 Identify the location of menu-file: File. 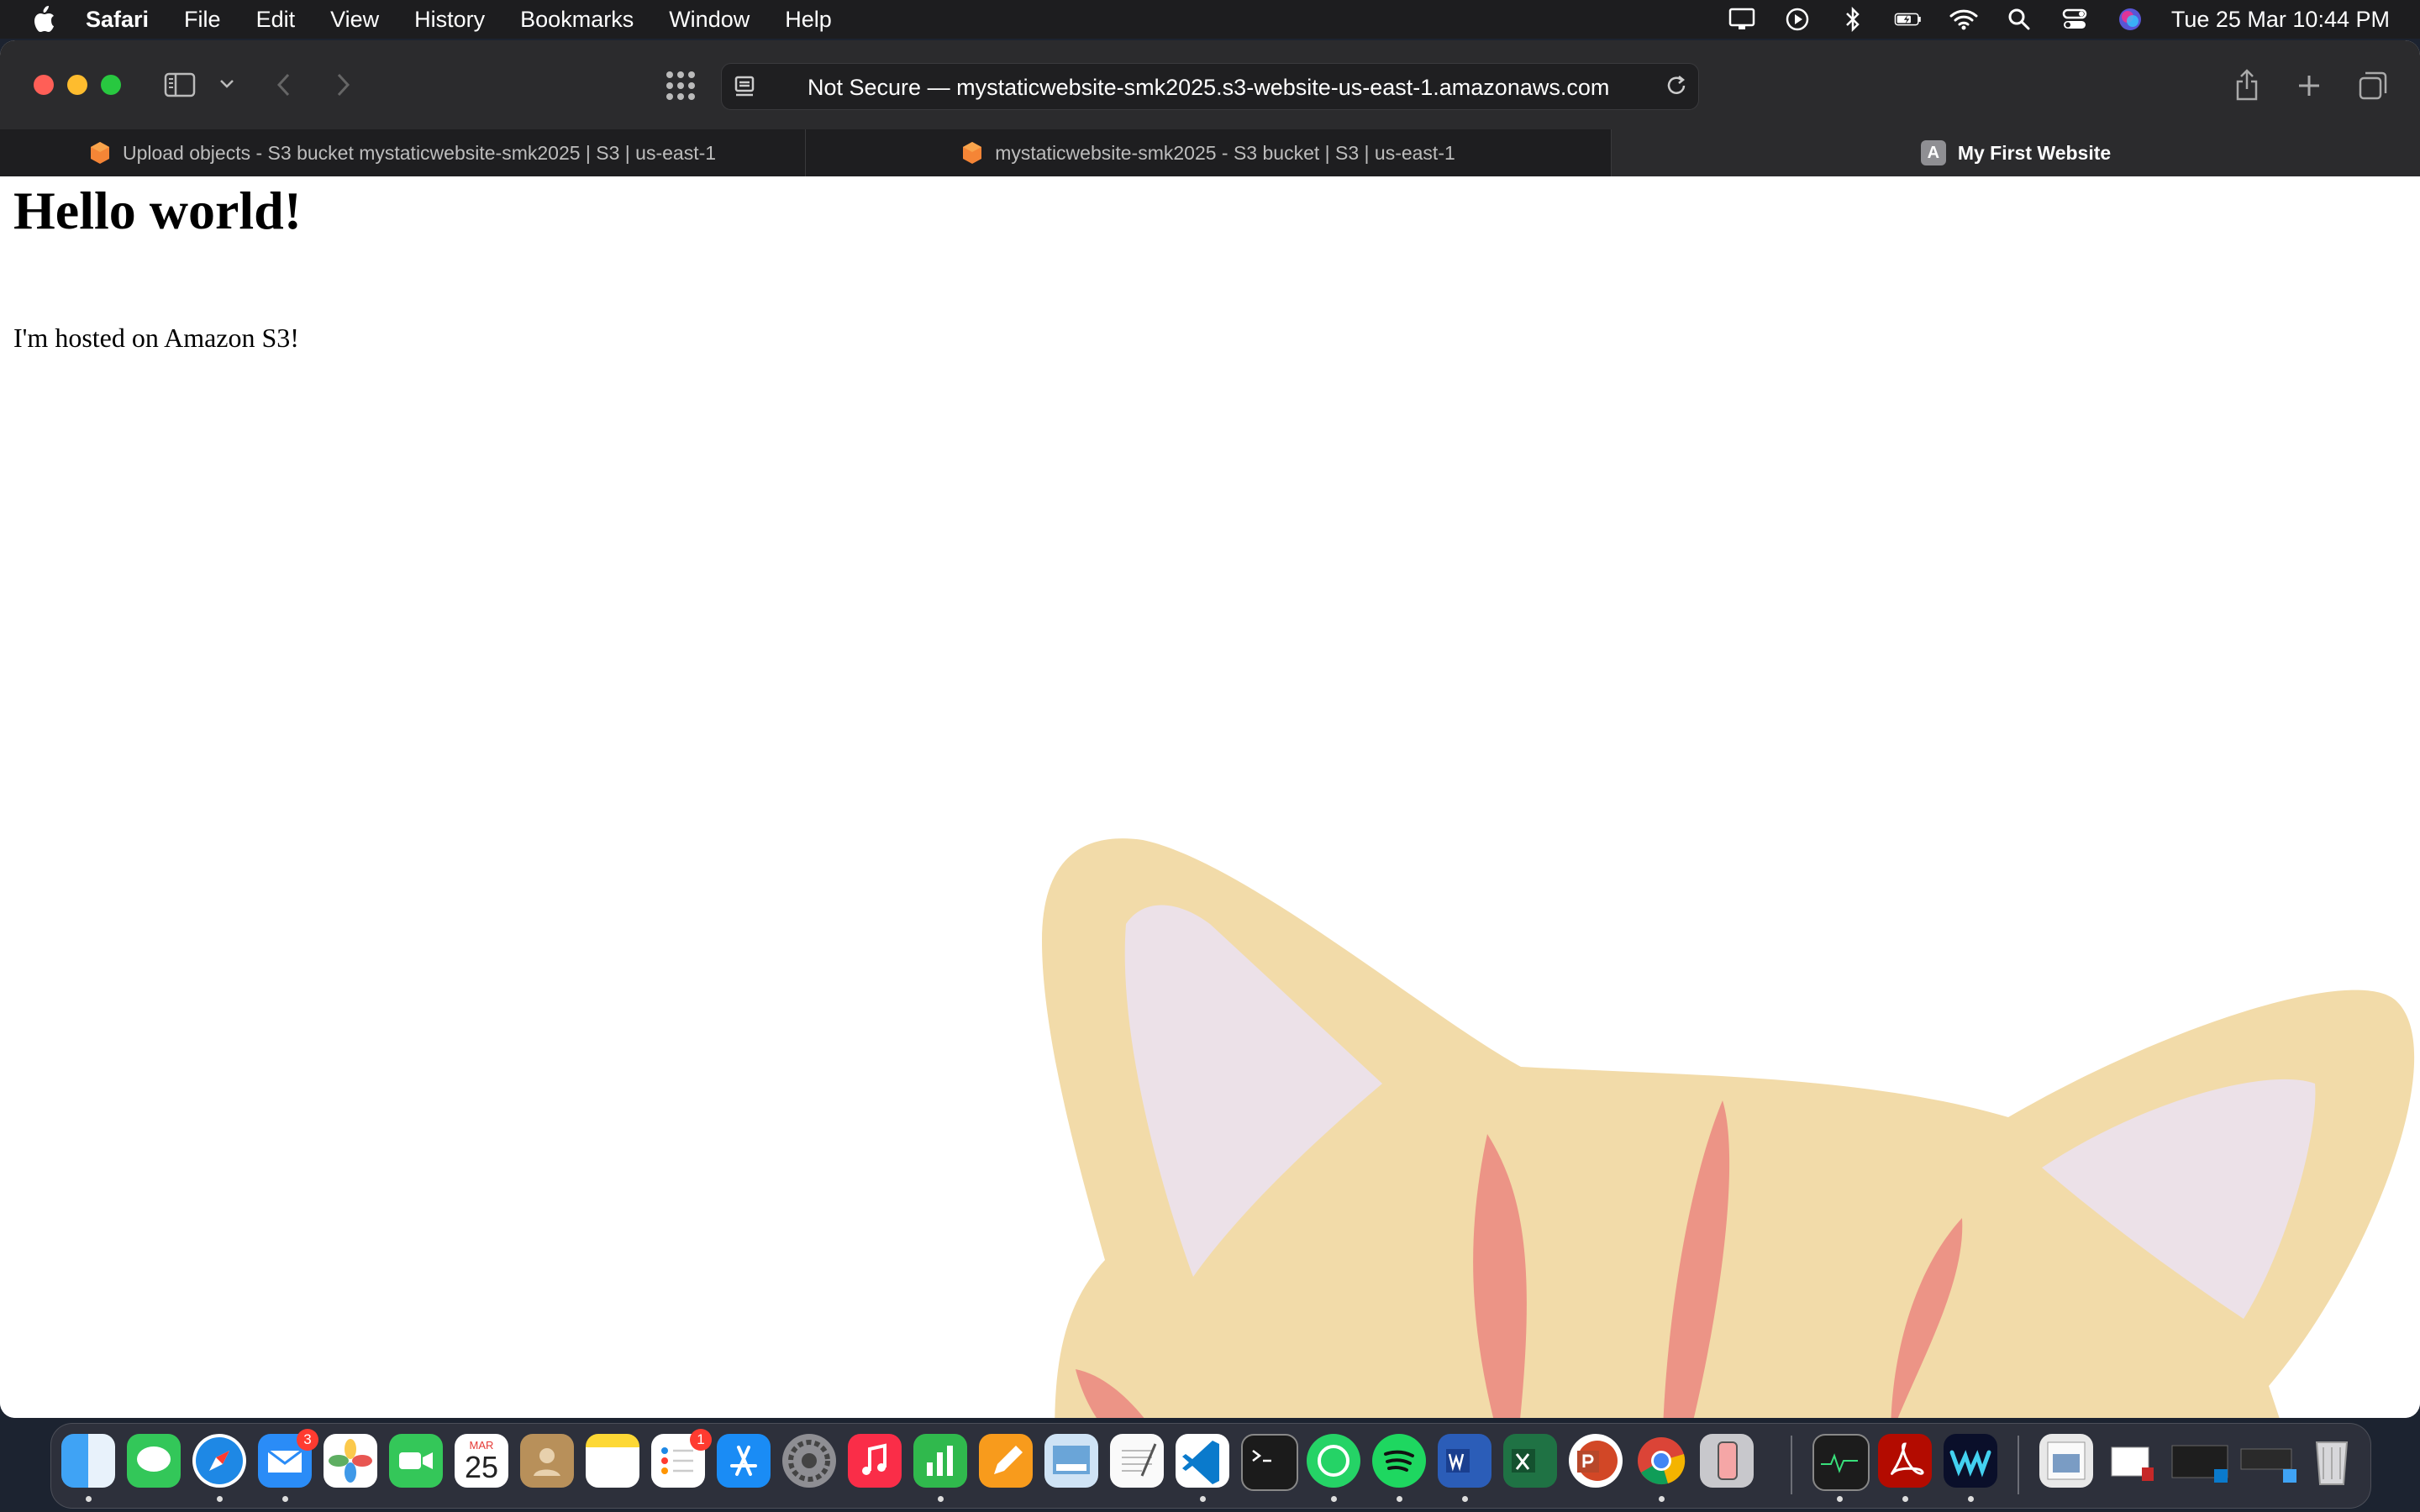
(202, 20).